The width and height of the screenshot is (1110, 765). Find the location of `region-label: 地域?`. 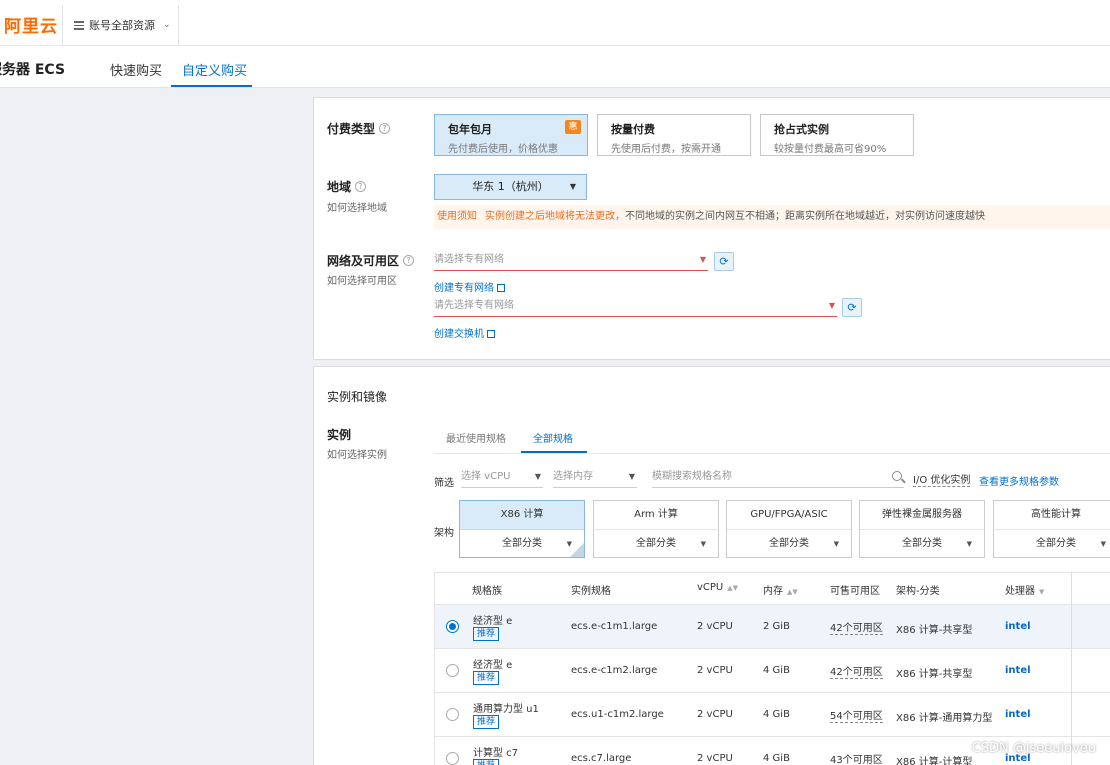

region-label: 地域? is located at coordinates (347, 186).